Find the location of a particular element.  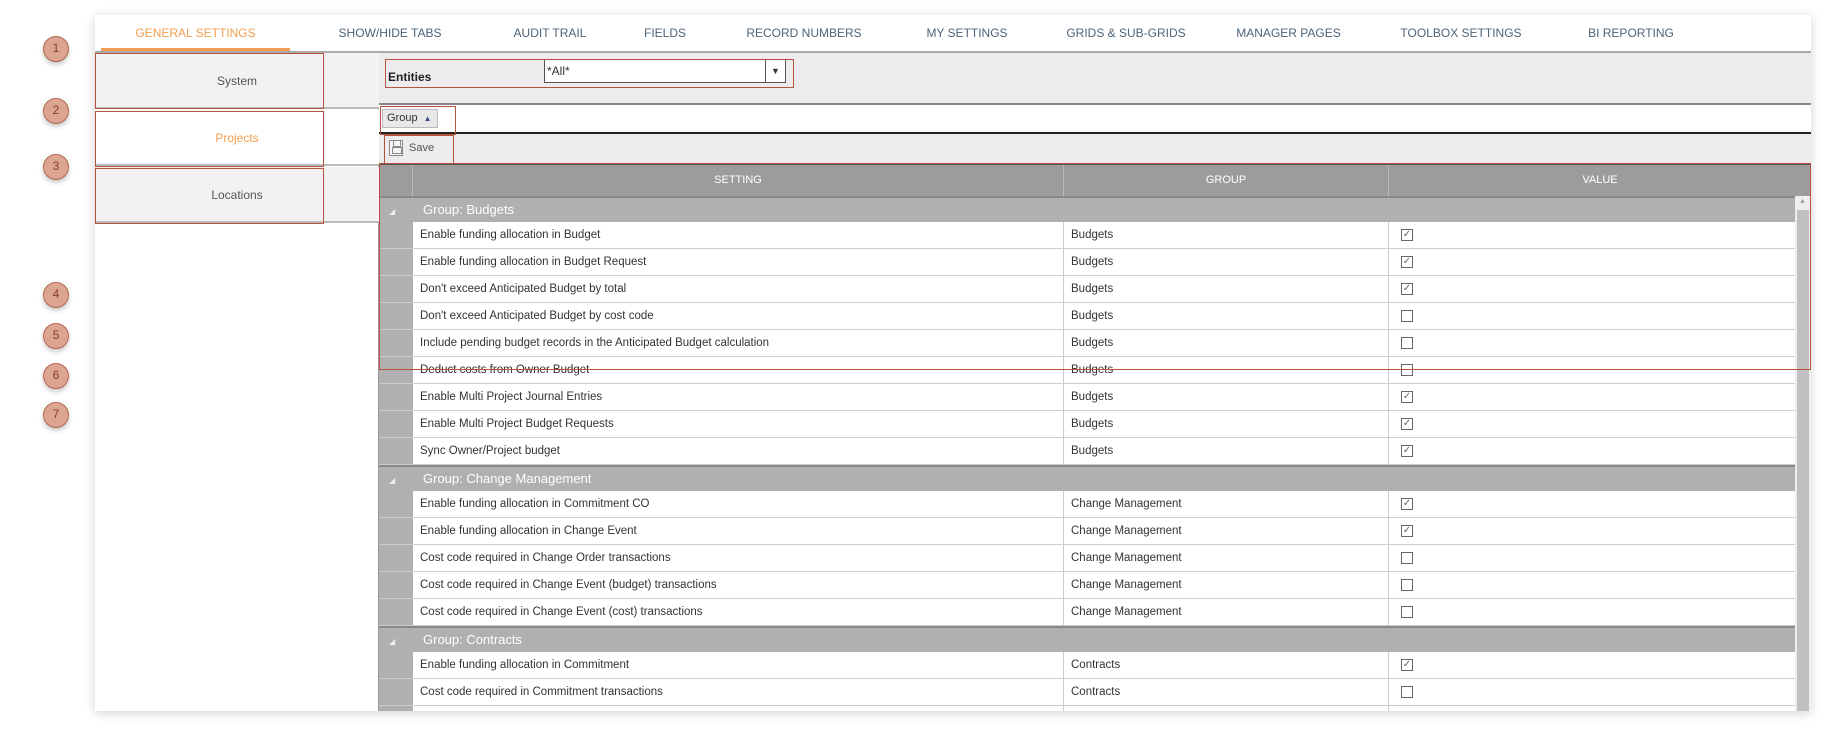

group-row: ◢ Group: Change Management is located at coordinates (1087, 478).